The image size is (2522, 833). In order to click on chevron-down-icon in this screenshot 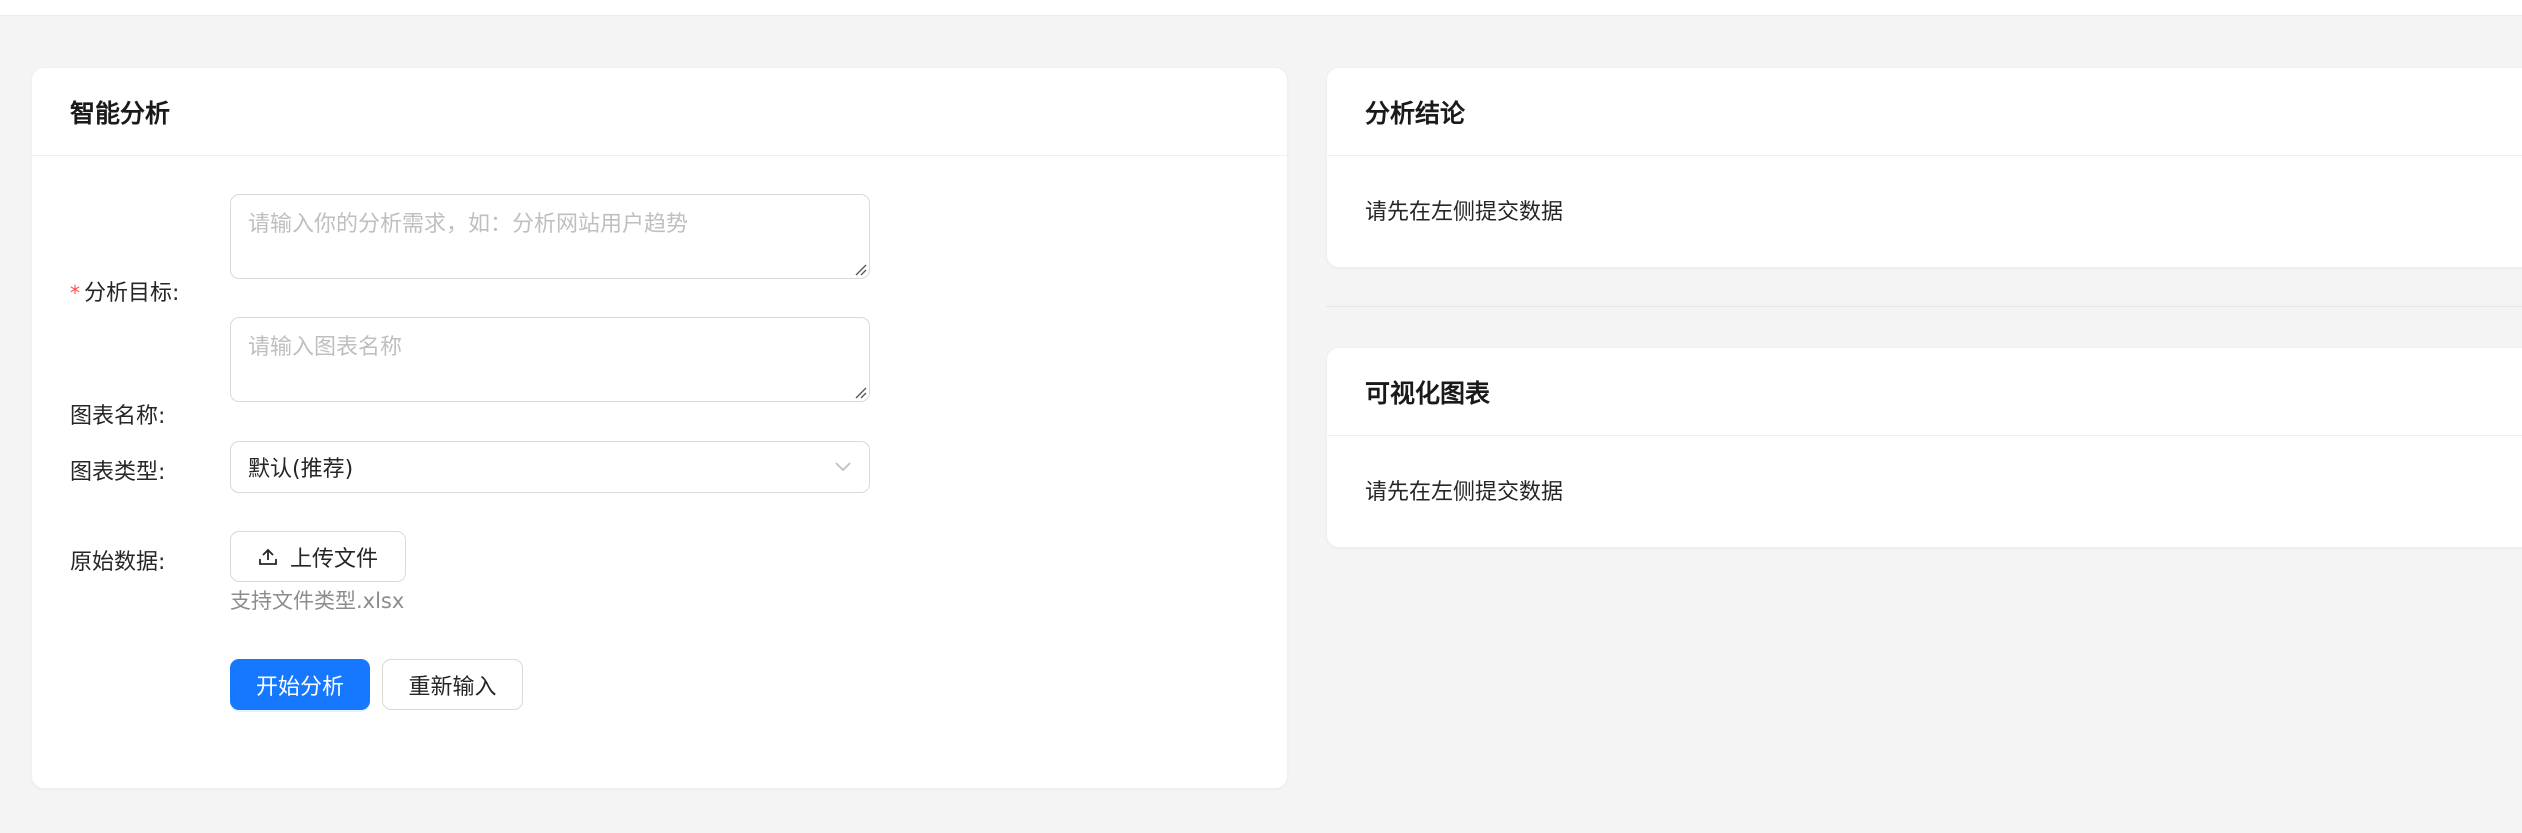, I will do `click(843, 467)`.